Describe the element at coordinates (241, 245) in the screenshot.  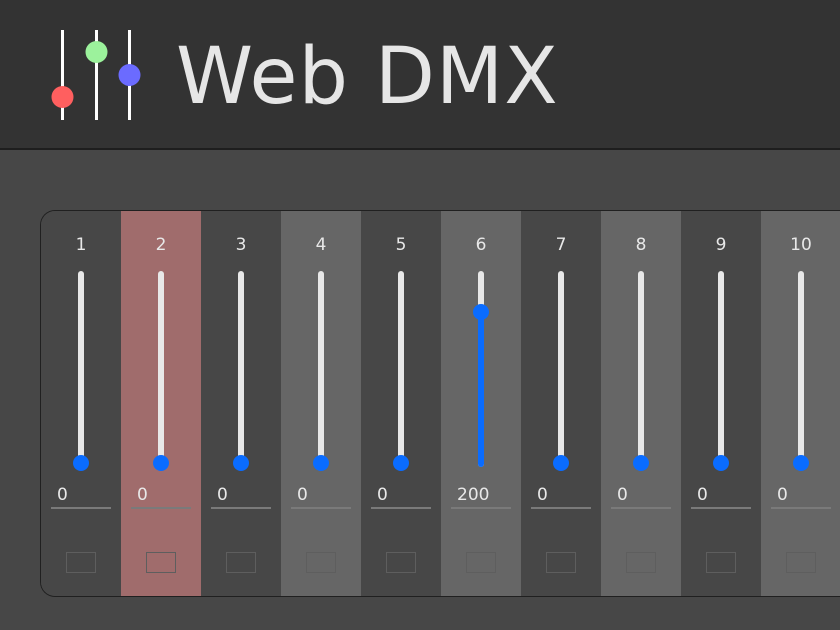
I see `channel-number: 3` at that location.